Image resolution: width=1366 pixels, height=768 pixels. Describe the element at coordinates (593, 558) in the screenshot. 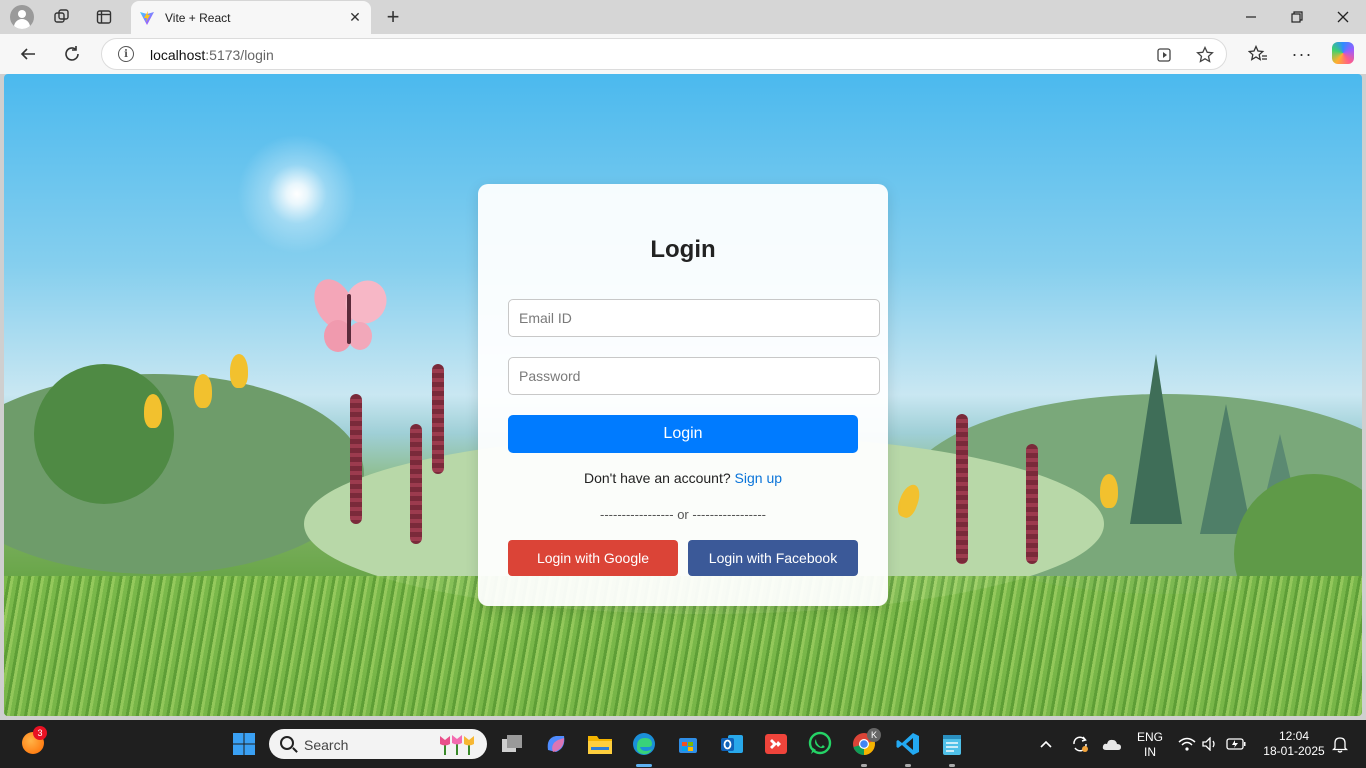

I see `google-login-button: Login with Google` at that location.